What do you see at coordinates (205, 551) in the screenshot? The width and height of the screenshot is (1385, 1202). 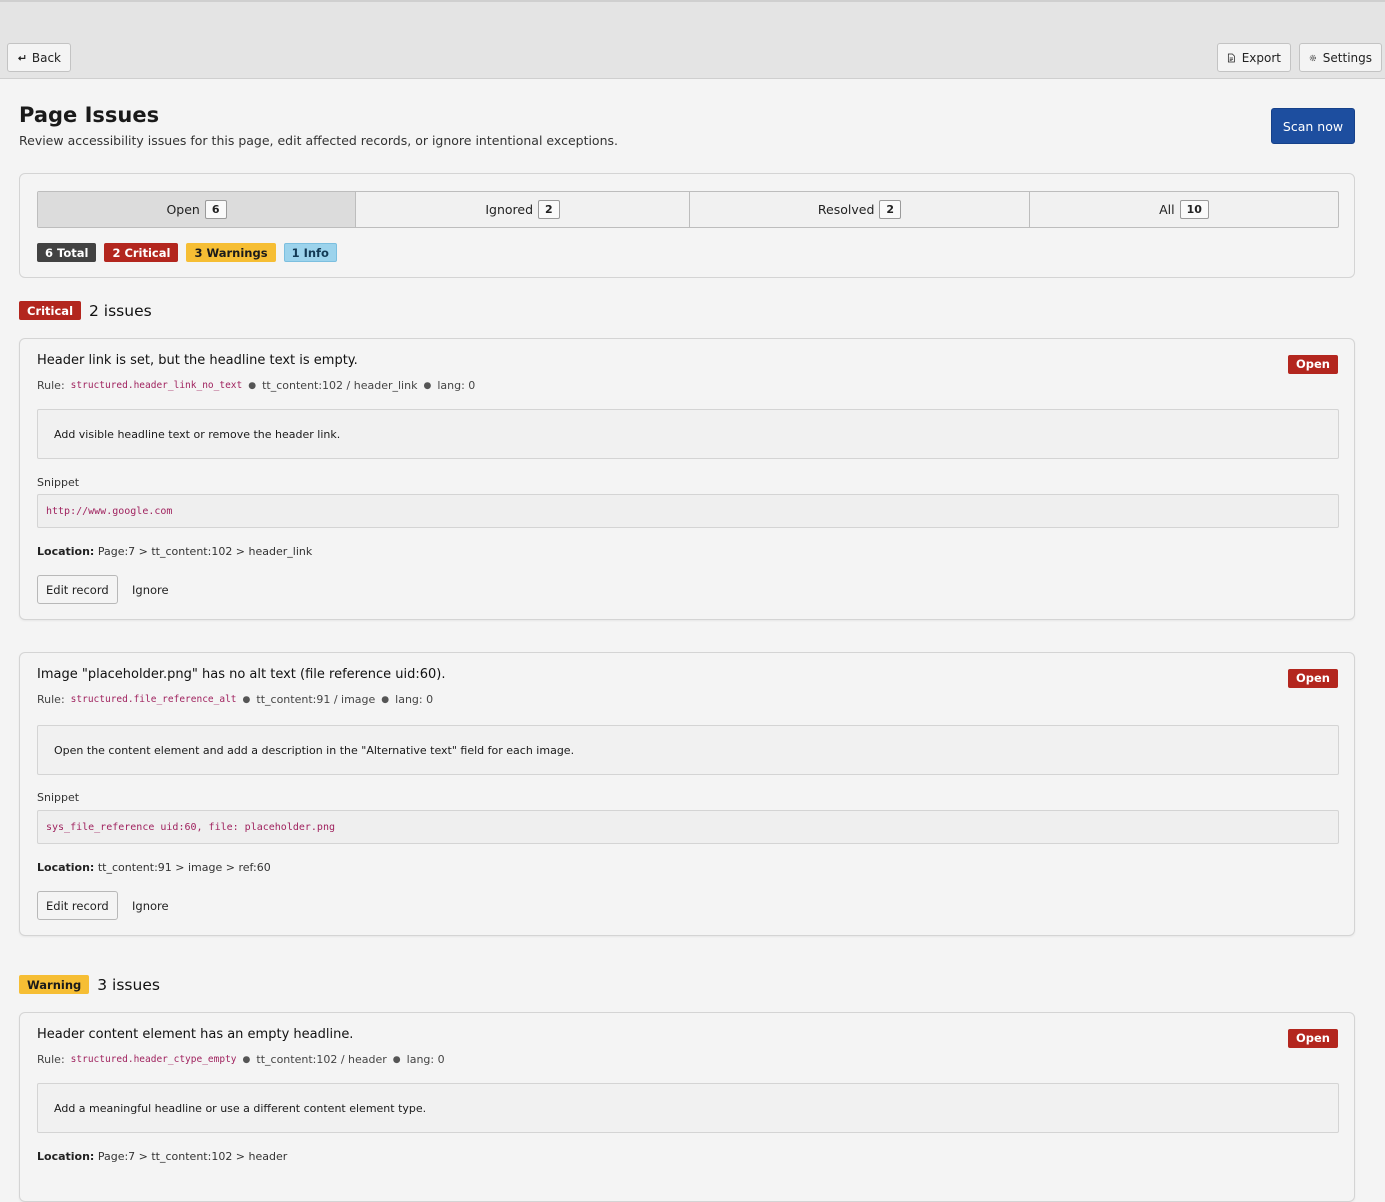 I see `location-path: Page:7 > tt_content:102 > header_link` at bounding box center [205, 551].